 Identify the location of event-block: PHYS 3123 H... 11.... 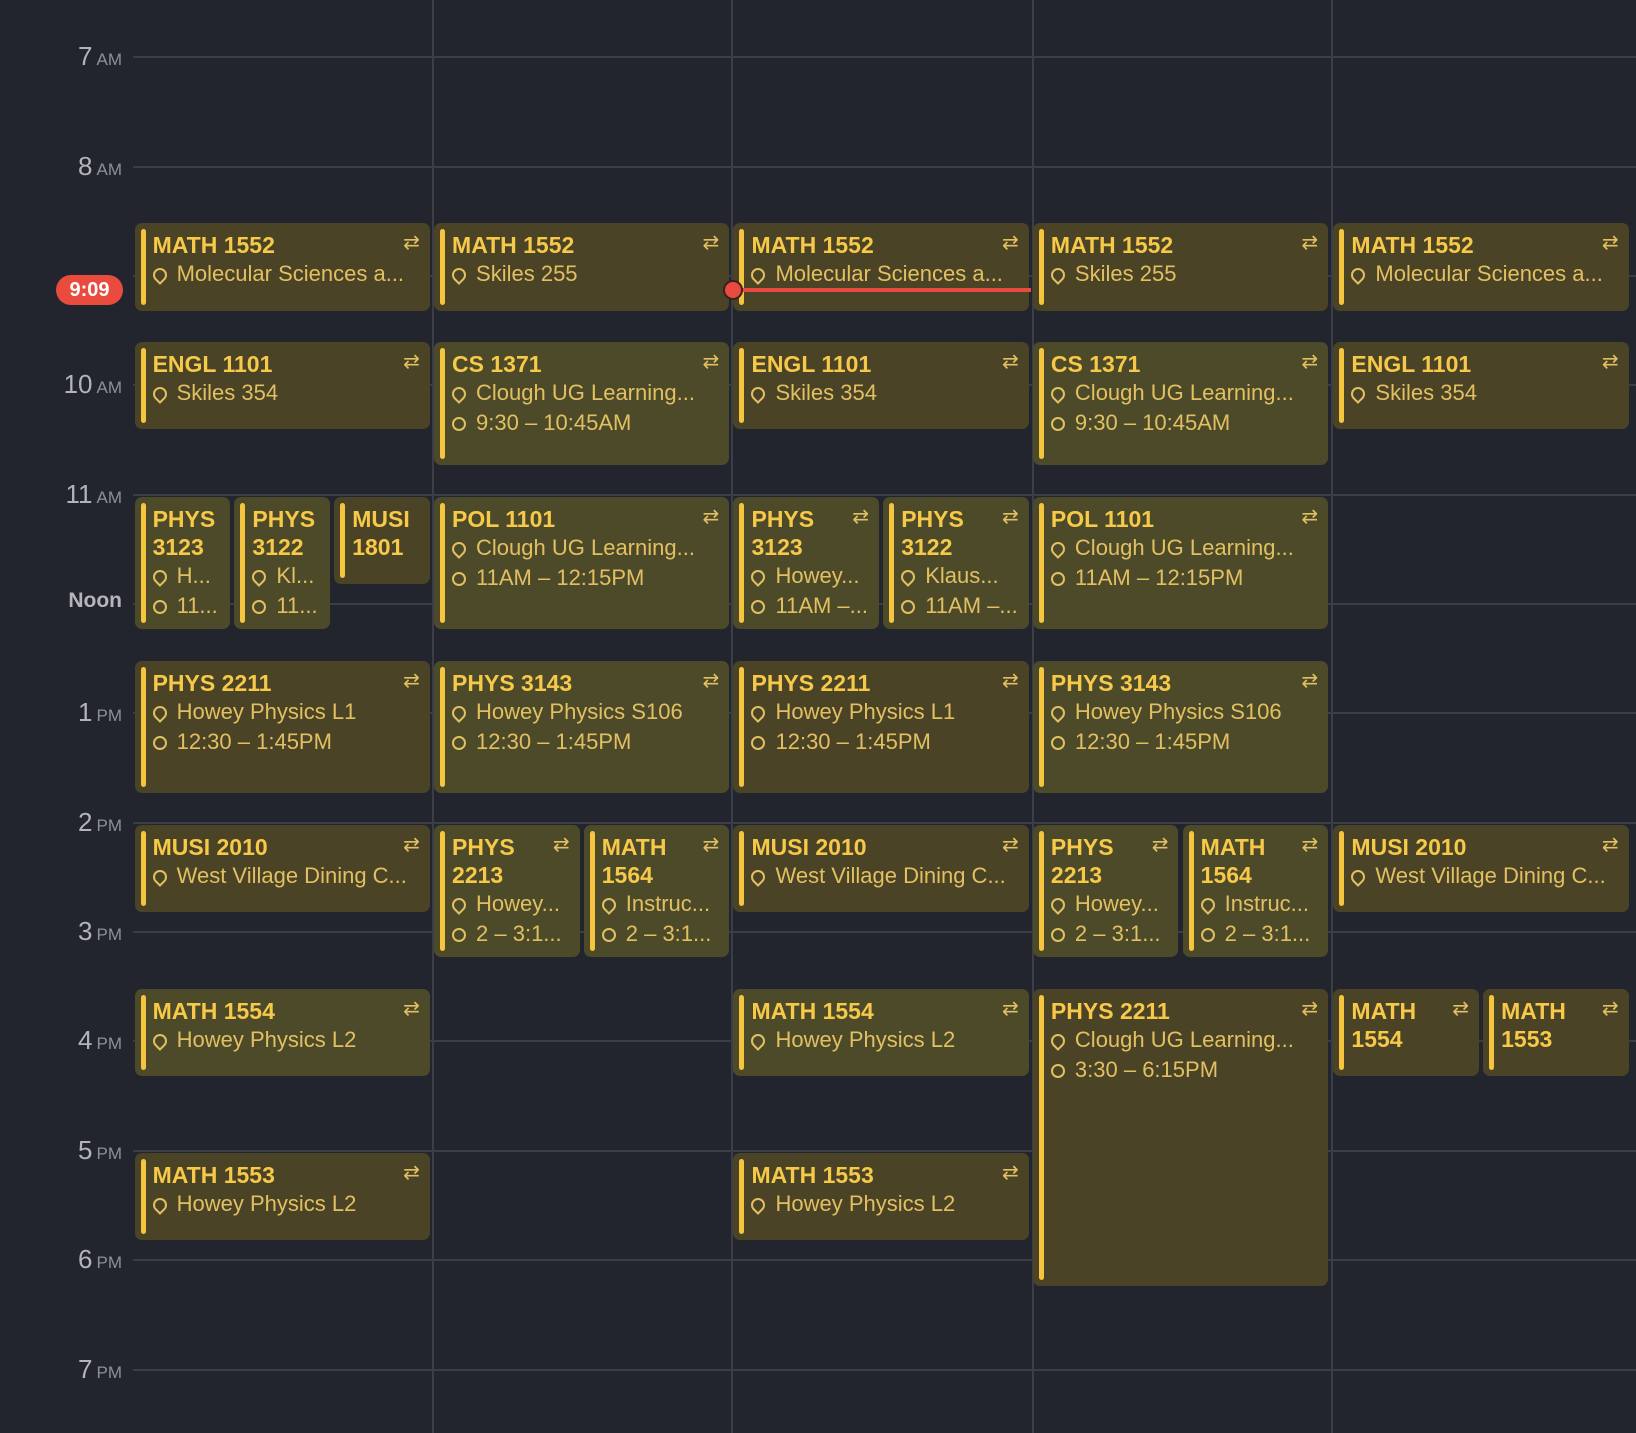
(182, 563).